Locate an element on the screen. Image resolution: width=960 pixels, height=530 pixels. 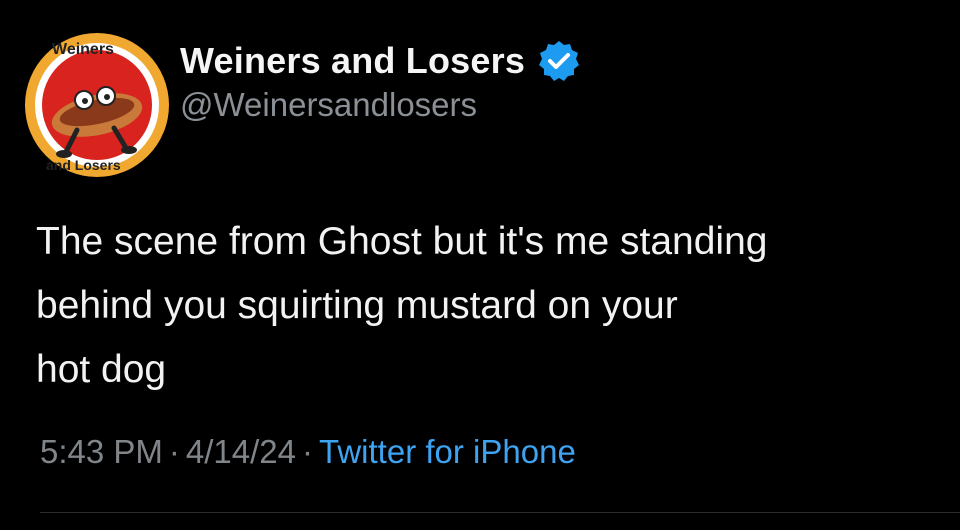
weiners-and-losers-logo-icon: Weiners and Losers is located at coordinates (97, 105).